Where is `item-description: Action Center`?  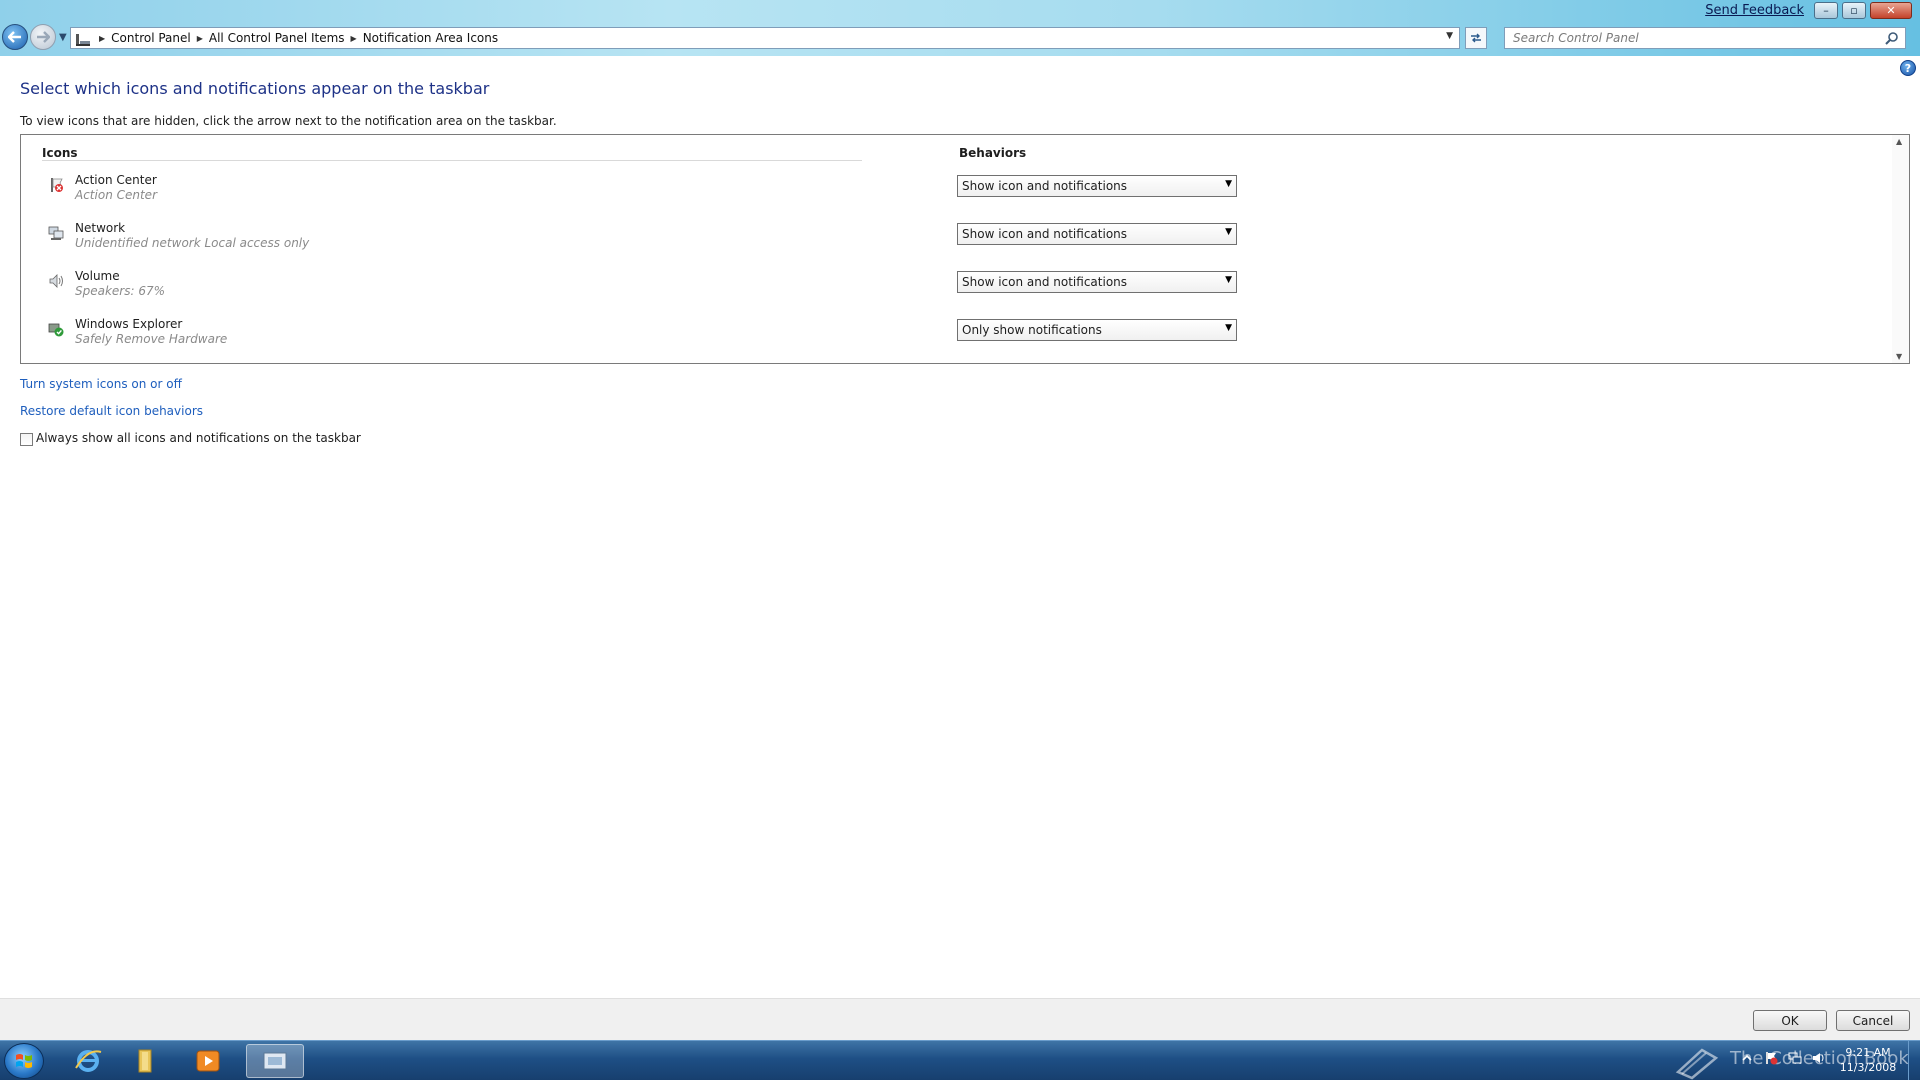 item-description: Action Center is located at coordinates (116, 195).